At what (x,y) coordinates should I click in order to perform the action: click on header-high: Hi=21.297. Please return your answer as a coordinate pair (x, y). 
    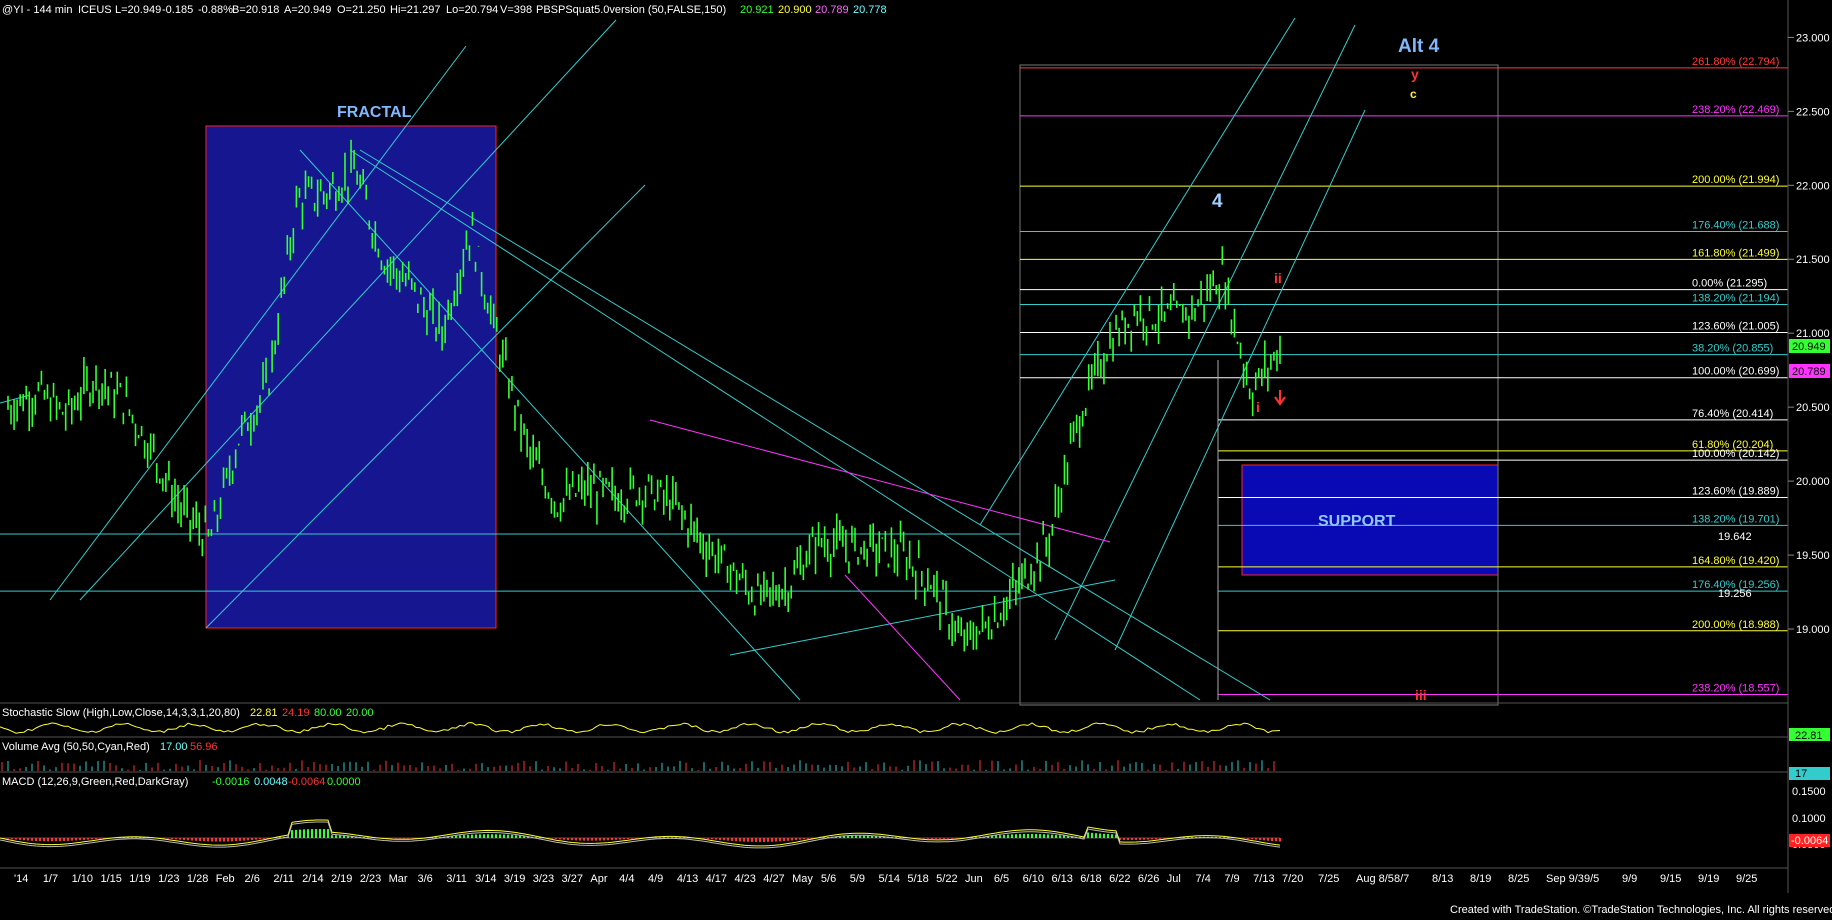
    Looking at the image, I should click on (415, 10).